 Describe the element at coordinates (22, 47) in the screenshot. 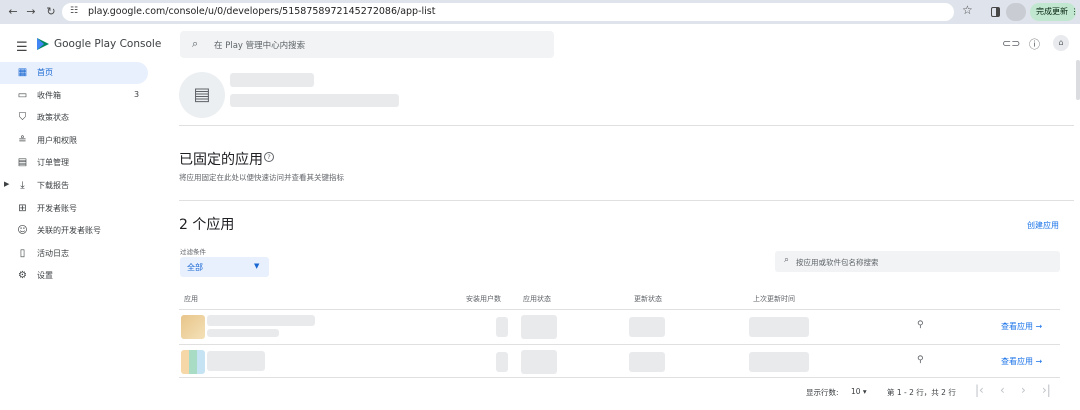

I see `menu-icon: ☰` at that location.